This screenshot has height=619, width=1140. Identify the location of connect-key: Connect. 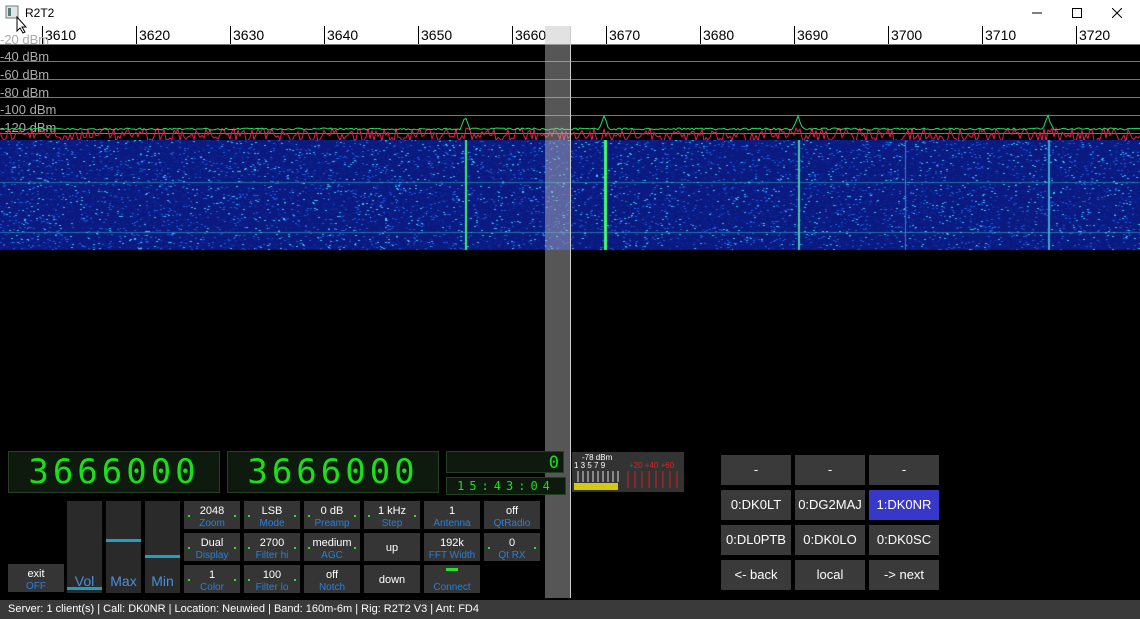
(452, 587).